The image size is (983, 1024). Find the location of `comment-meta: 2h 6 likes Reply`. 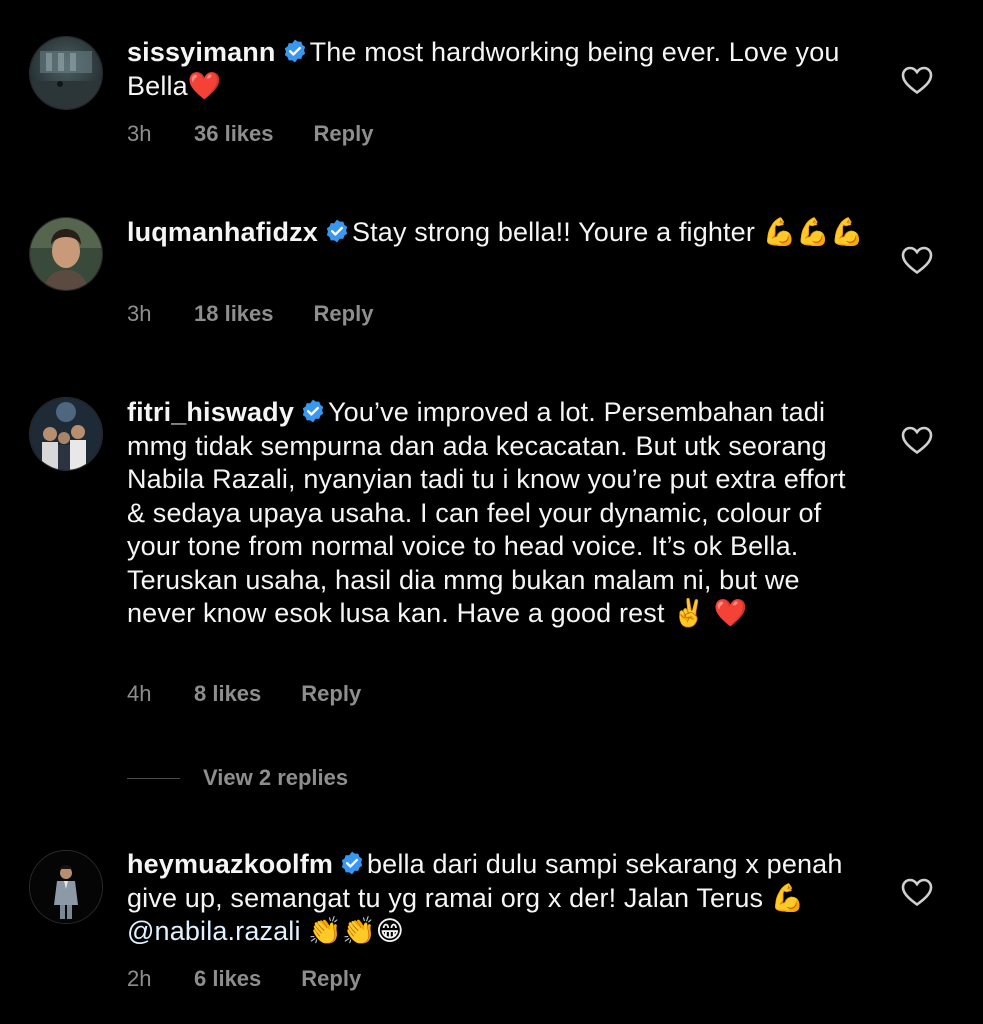

comment-meta: 2h 6 likes Reply is located at coordinates (244, 979).